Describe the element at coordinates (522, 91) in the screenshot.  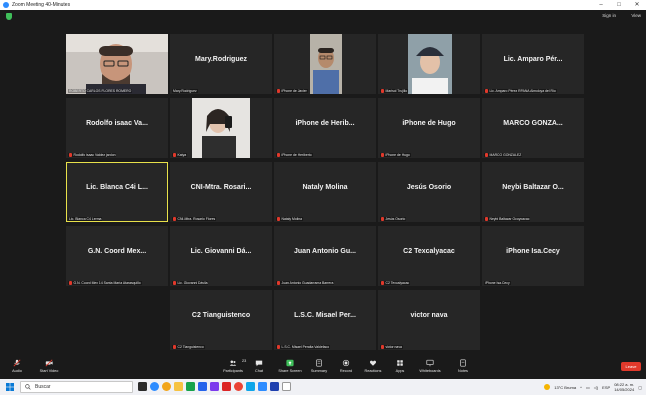
I see `participant-name: Lic. Amparo Pérez RPANA Almoloya del Río` at that location.